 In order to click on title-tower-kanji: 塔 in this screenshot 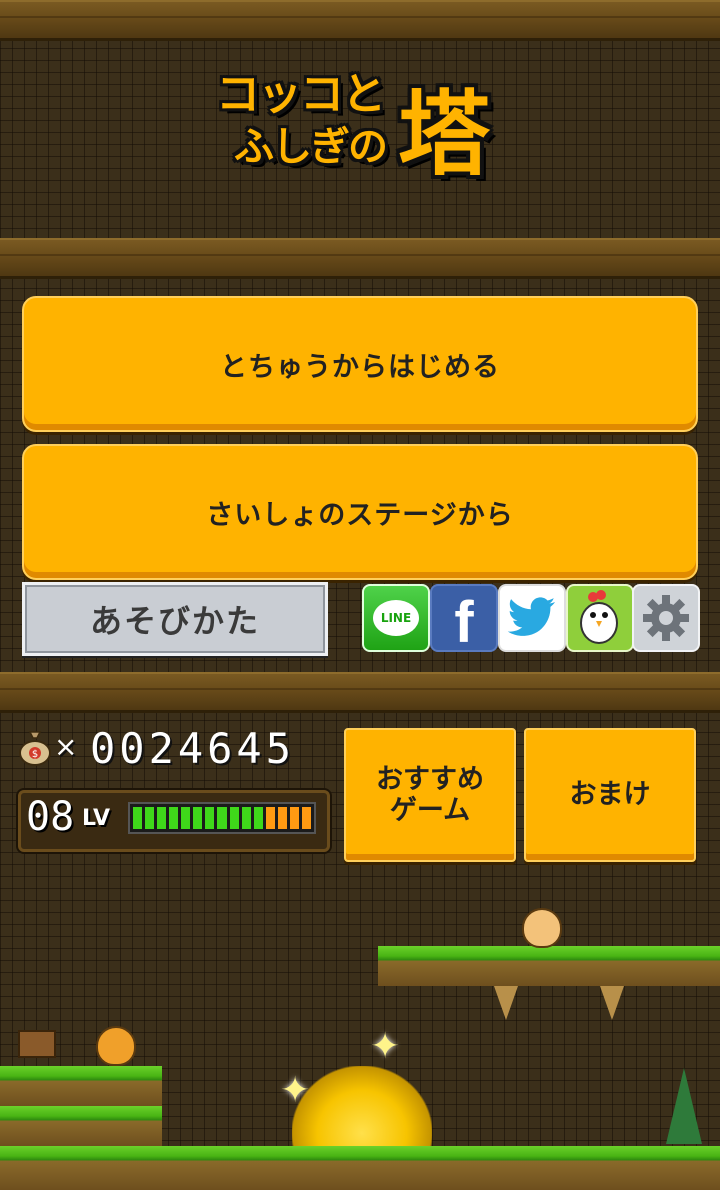, I will do `click(444, 134)`.